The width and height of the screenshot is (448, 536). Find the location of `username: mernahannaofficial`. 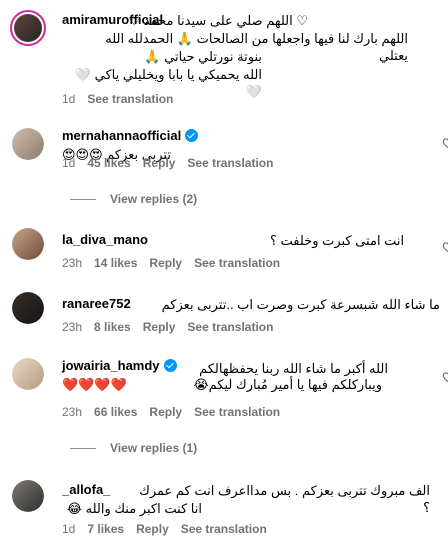

username: mernahannaofficial is located at coordinates (130, 135).